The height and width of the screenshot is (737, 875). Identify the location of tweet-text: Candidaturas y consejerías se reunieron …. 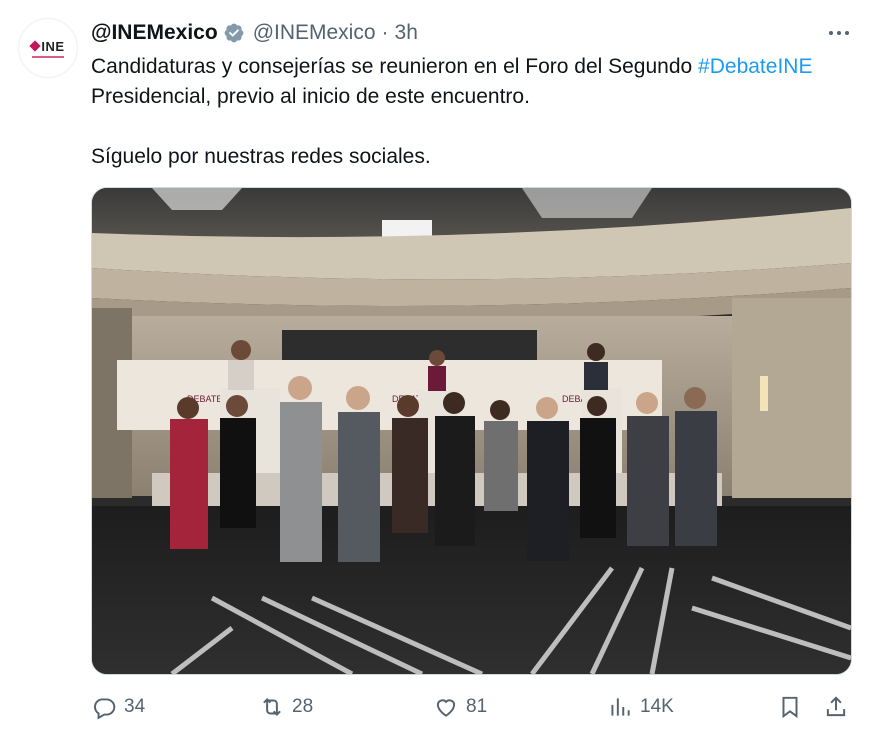
(476, 112).